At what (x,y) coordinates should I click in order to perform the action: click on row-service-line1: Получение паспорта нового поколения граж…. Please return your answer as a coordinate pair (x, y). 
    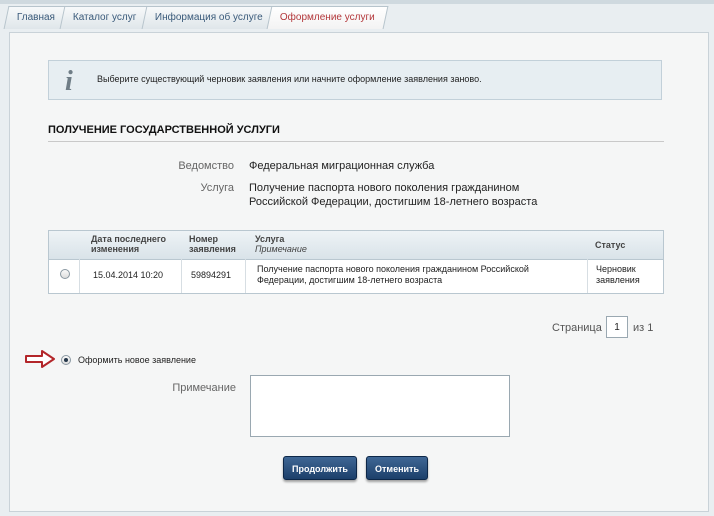
    Looking at the image, I should click on (393, 269).